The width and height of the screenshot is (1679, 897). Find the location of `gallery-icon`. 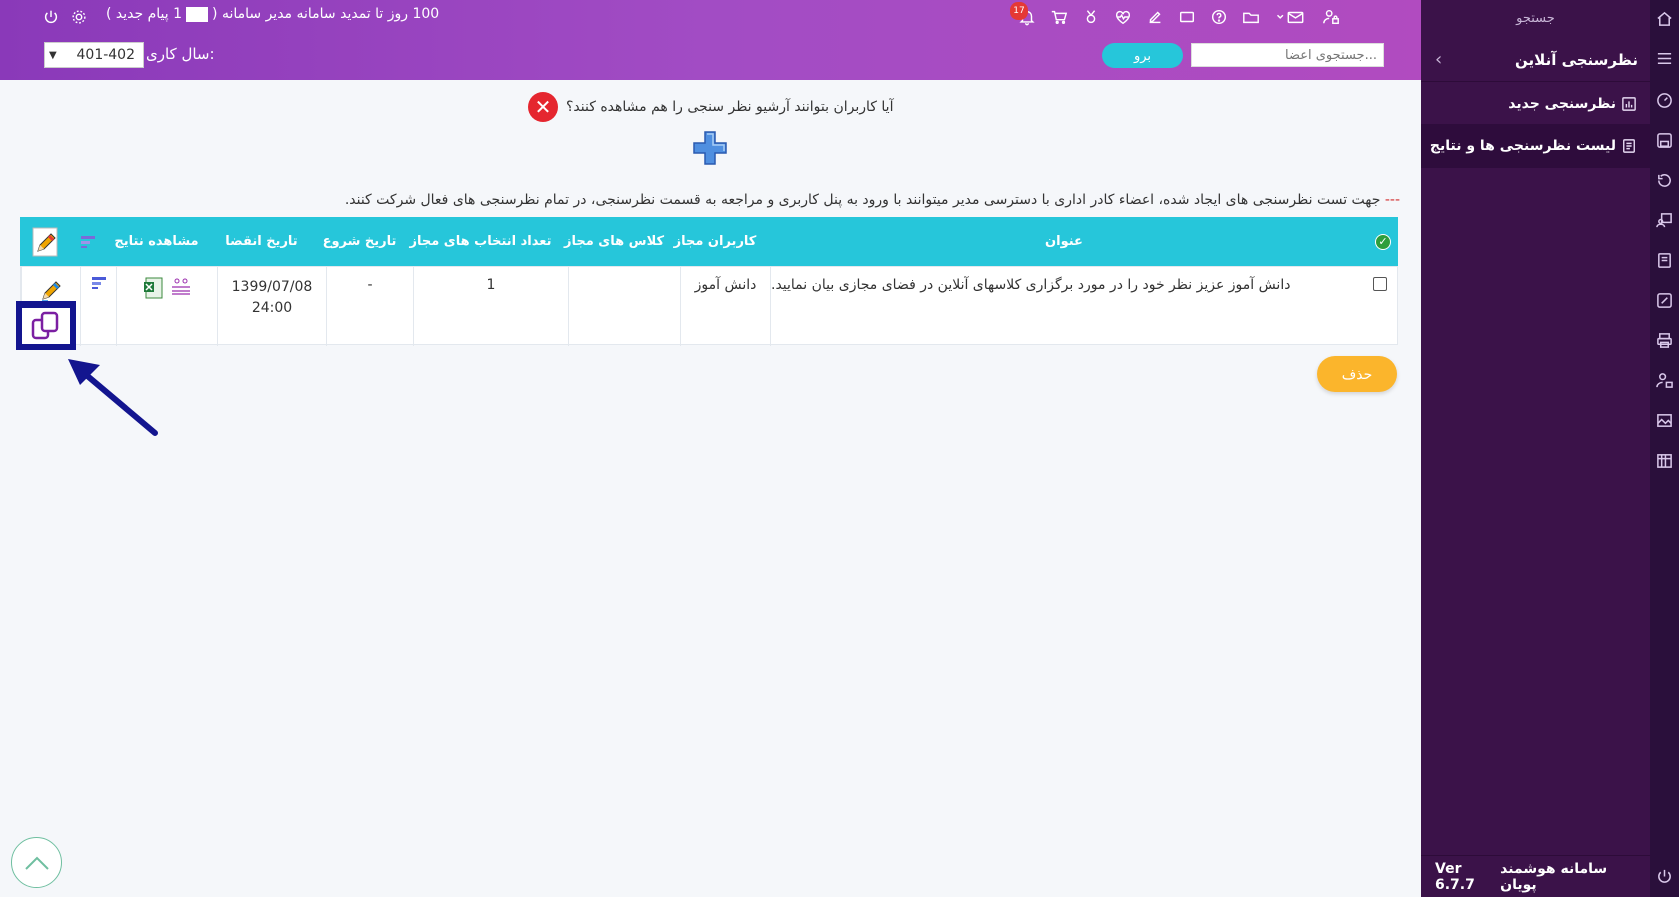

gallery-icon is located at coordinates (1664, 420).